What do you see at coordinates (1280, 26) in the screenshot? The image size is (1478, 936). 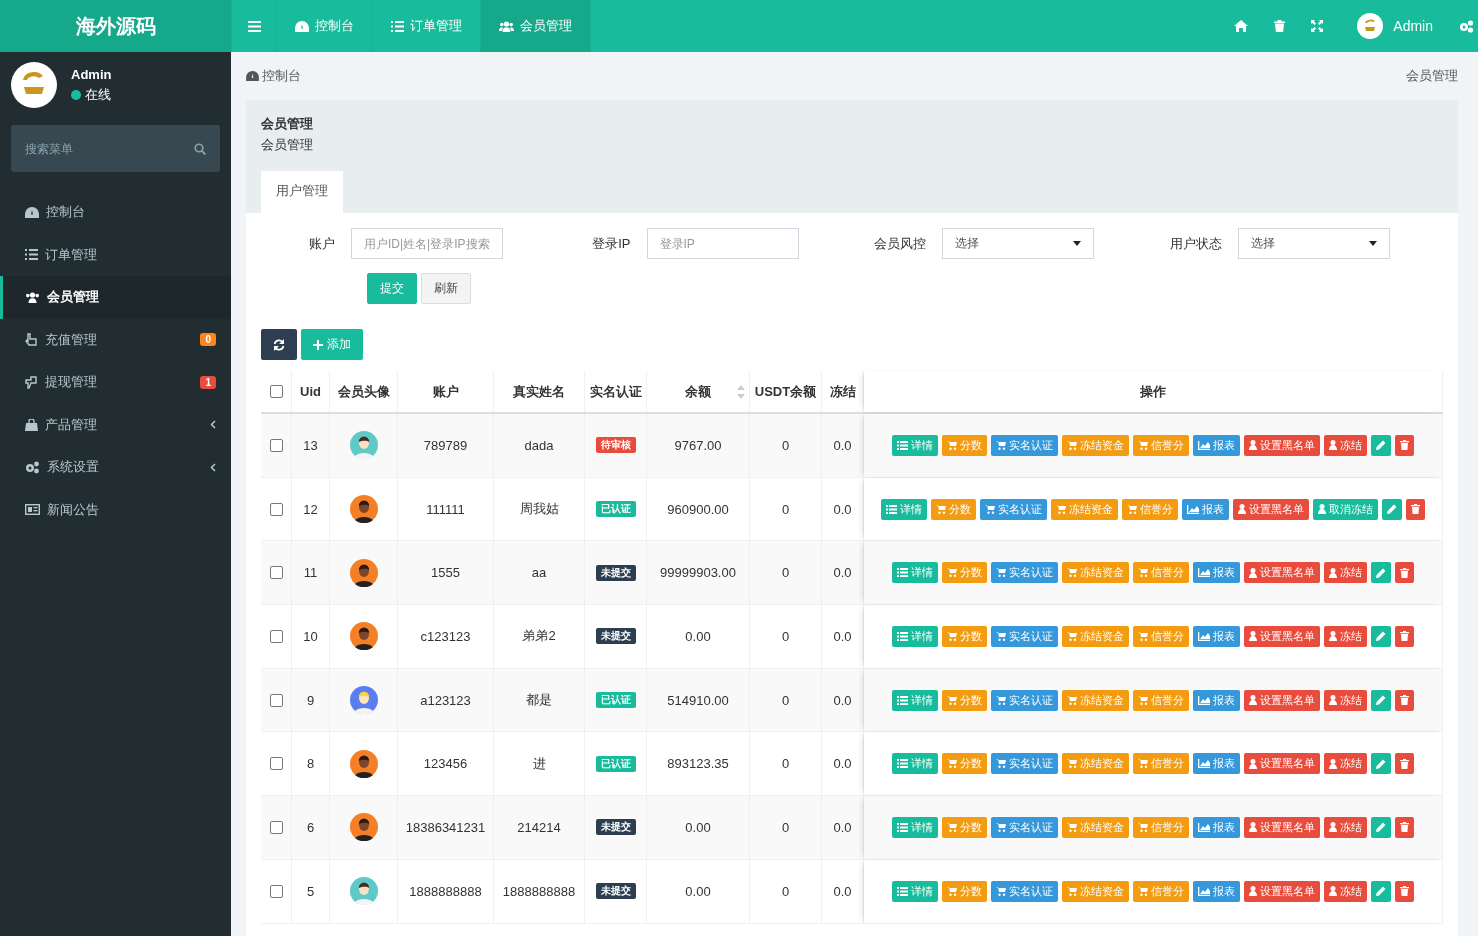 I see `trash-icon` at bounding box center [1280, 26].